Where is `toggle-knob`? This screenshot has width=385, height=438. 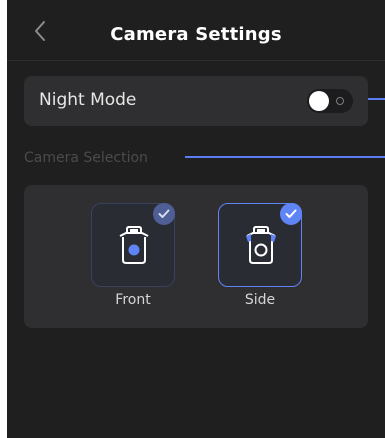 toggle-knob is located at coordinates (319, 101).